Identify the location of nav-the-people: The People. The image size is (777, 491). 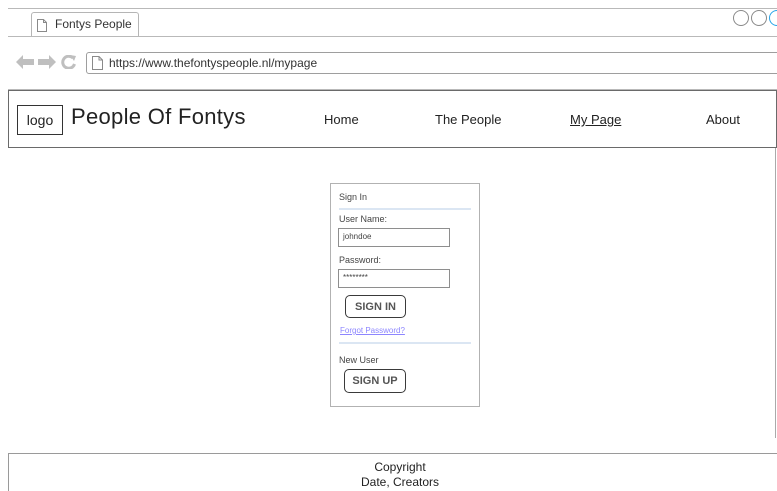
(468, 119).